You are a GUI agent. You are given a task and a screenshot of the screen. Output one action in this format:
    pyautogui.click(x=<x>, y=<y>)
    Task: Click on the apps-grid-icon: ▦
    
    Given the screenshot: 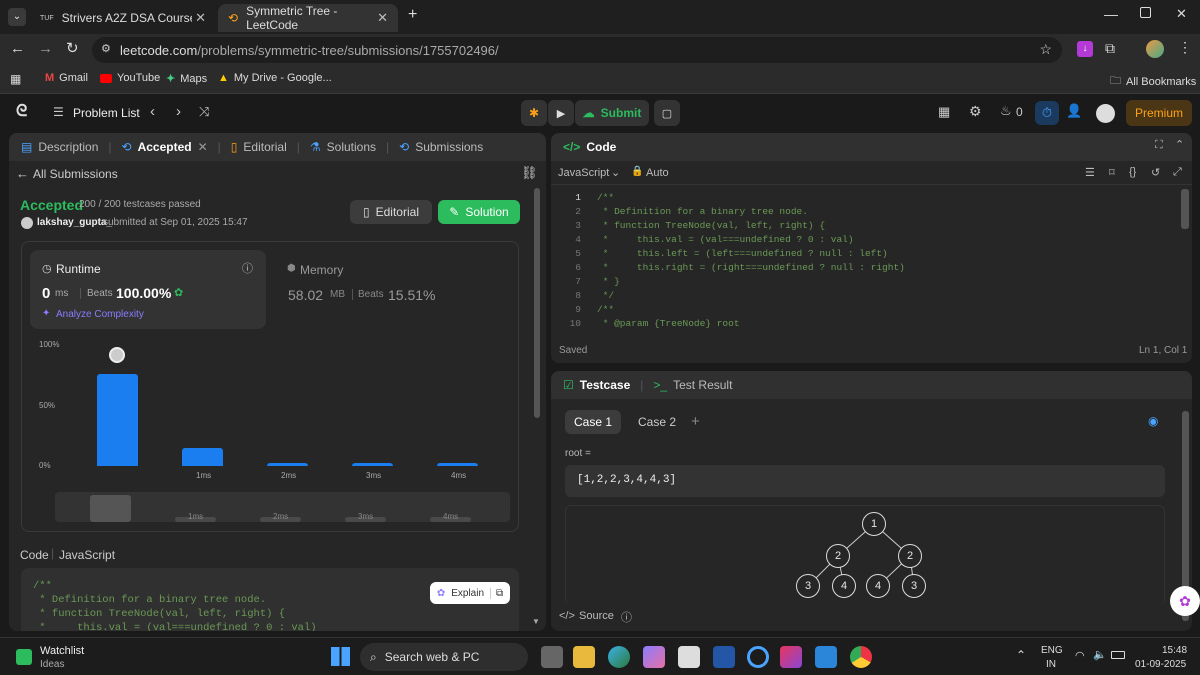 What is the action you would take?
    pyautogui.click(x=15, y=79)
    